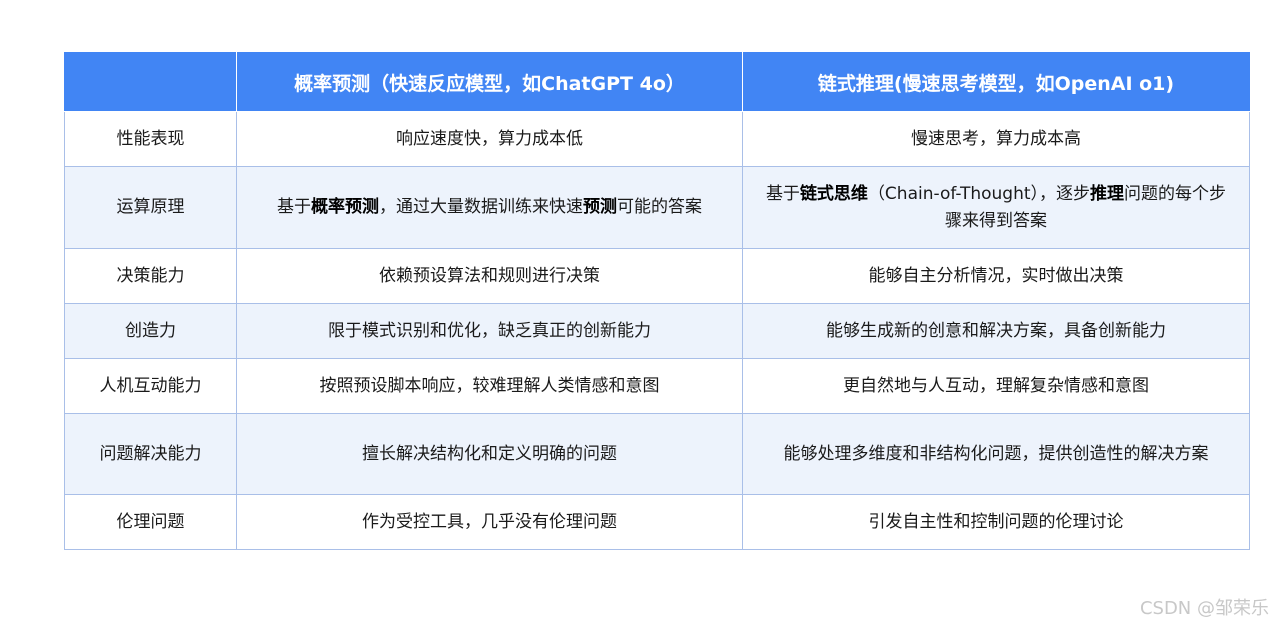  What do you see at coordinates (996, 386) in the screenshot?
I see `chain-cell: 更自然地与人互动，理解复杂情感和意图` at bounding box center [996, 386].